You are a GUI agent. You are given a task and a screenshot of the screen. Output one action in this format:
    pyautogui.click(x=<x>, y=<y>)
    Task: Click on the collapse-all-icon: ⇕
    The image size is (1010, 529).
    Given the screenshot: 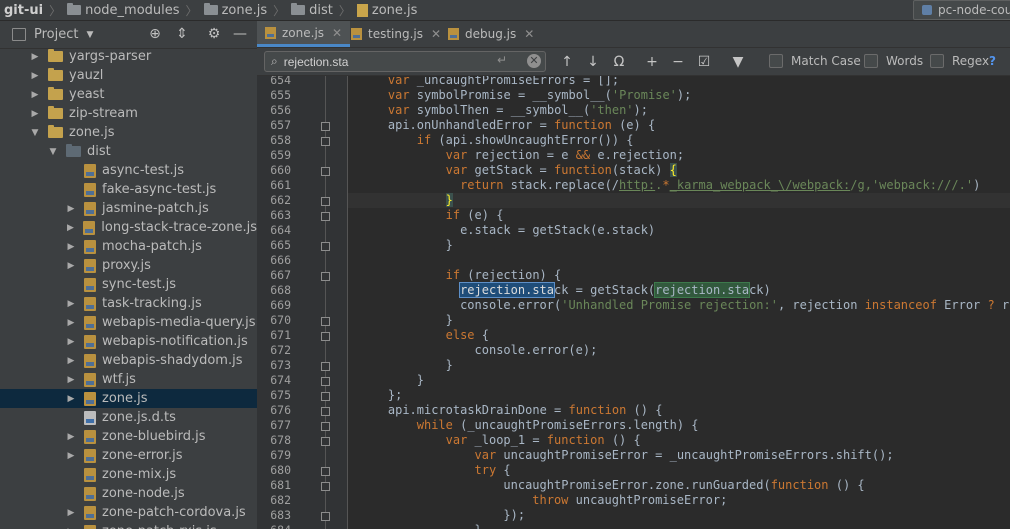 What is the action you would take?
    pyautogui.click(x=182, y=34)
    